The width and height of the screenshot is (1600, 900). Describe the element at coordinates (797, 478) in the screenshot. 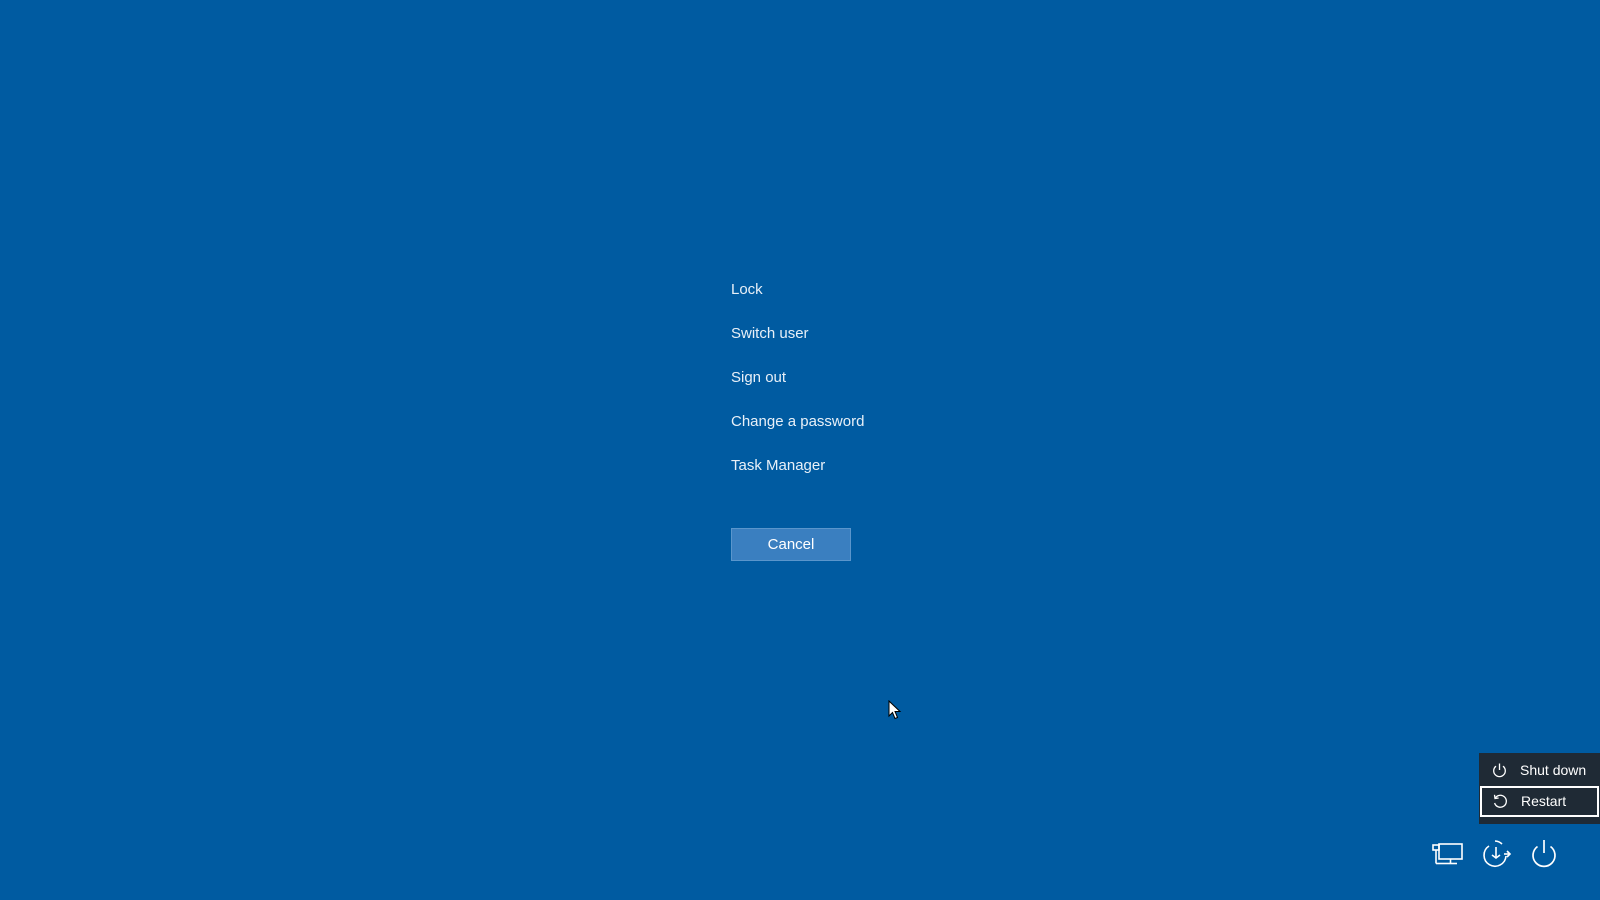

I see `task-manager-option: Task Manager` at that location.